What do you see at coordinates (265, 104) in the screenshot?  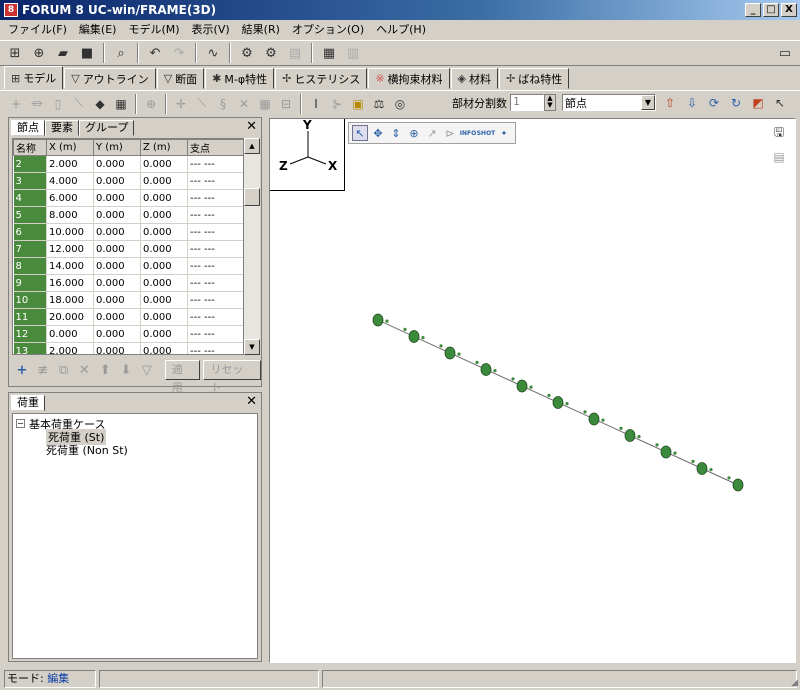 I see `element-grid-icon: ▦` at bounding box center [265, 104].